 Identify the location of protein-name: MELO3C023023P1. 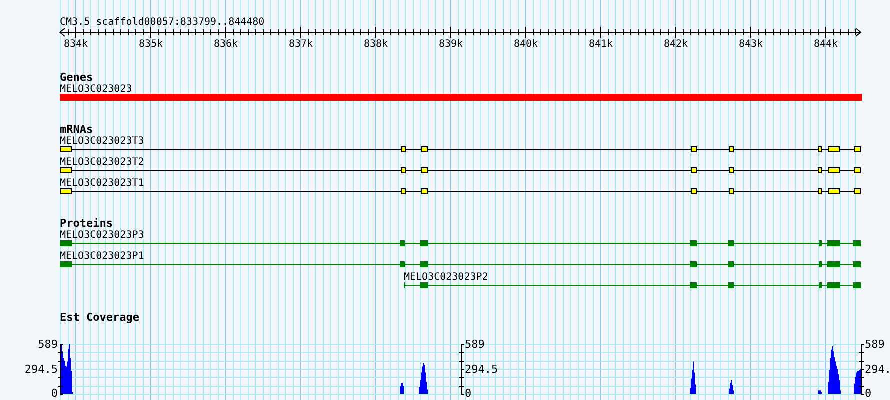
(102, 256).